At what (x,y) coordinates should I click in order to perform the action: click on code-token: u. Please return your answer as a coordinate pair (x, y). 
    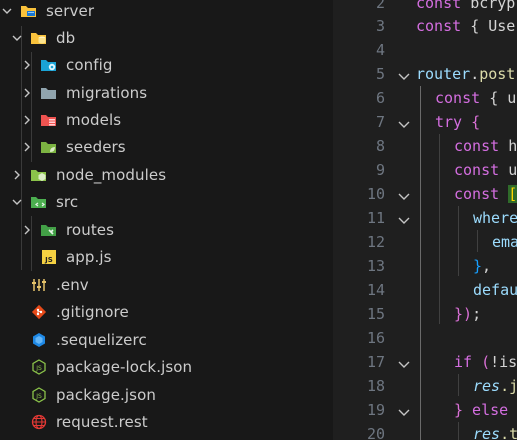
    Looking at the image, I should click on (512, 170).